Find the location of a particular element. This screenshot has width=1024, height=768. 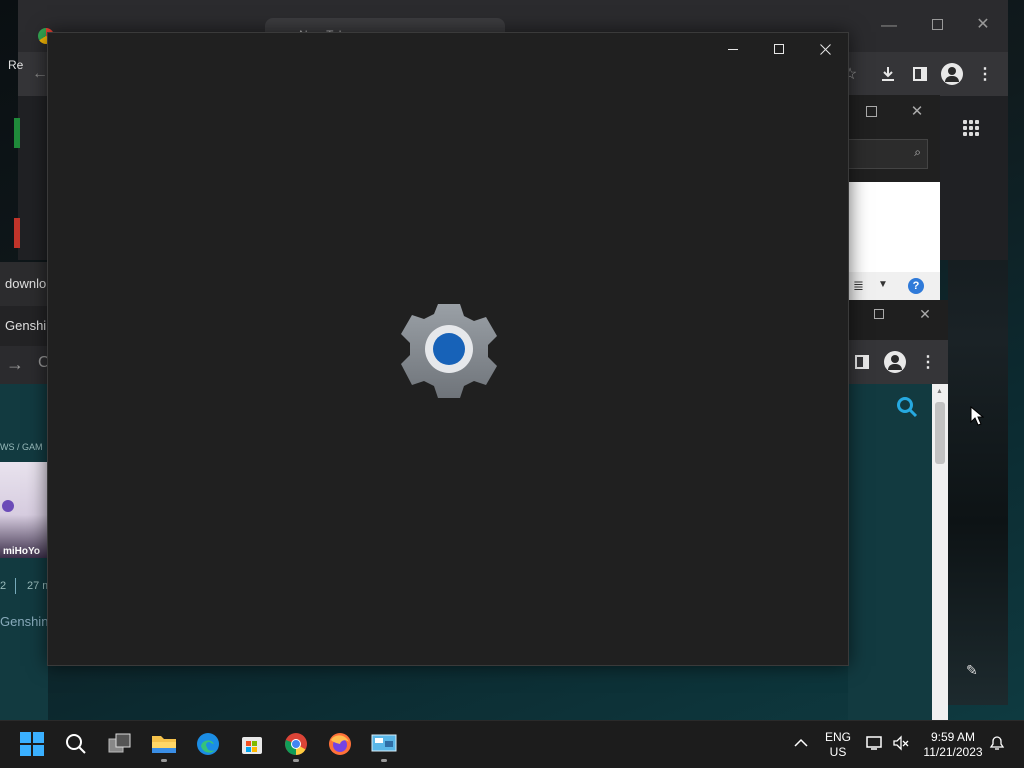

window-genshin: Genshin is located at coordinates (24, 326).